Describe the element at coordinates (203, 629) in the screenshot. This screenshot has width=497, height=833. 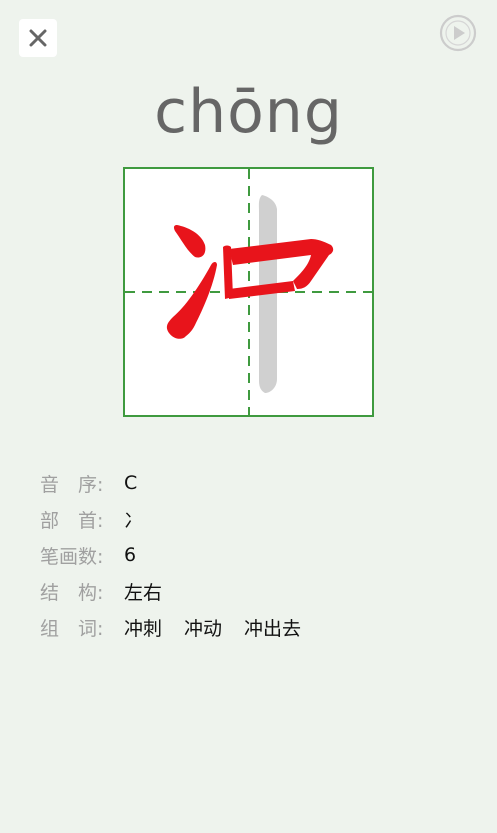
I see `word-item: 冲动` at that location.